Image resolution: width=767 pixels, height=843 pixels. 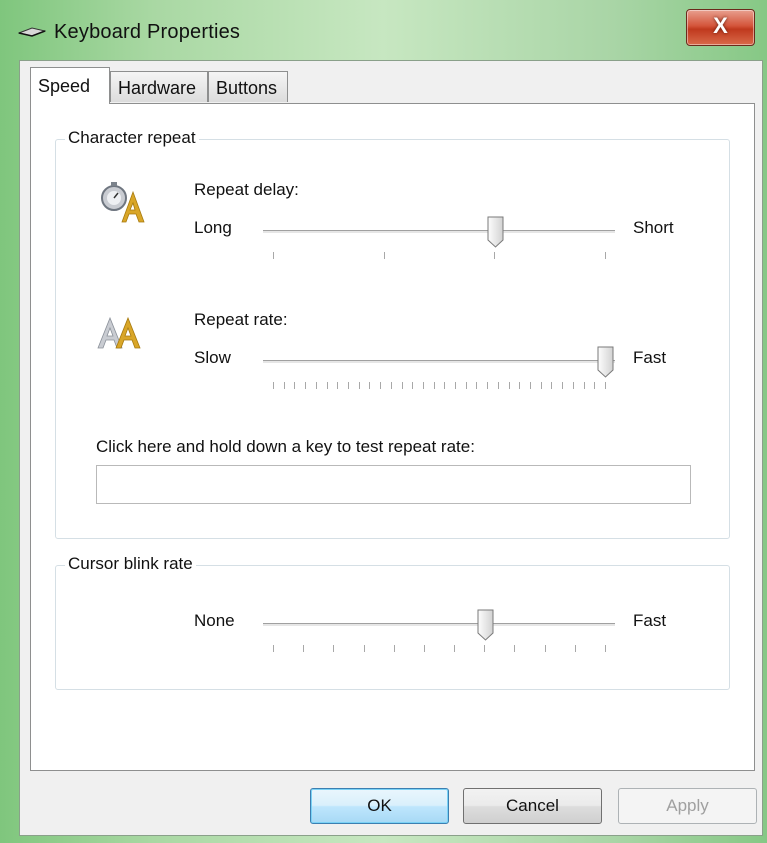 I want to click on double-letter-icon, so click(x=119, y=332).